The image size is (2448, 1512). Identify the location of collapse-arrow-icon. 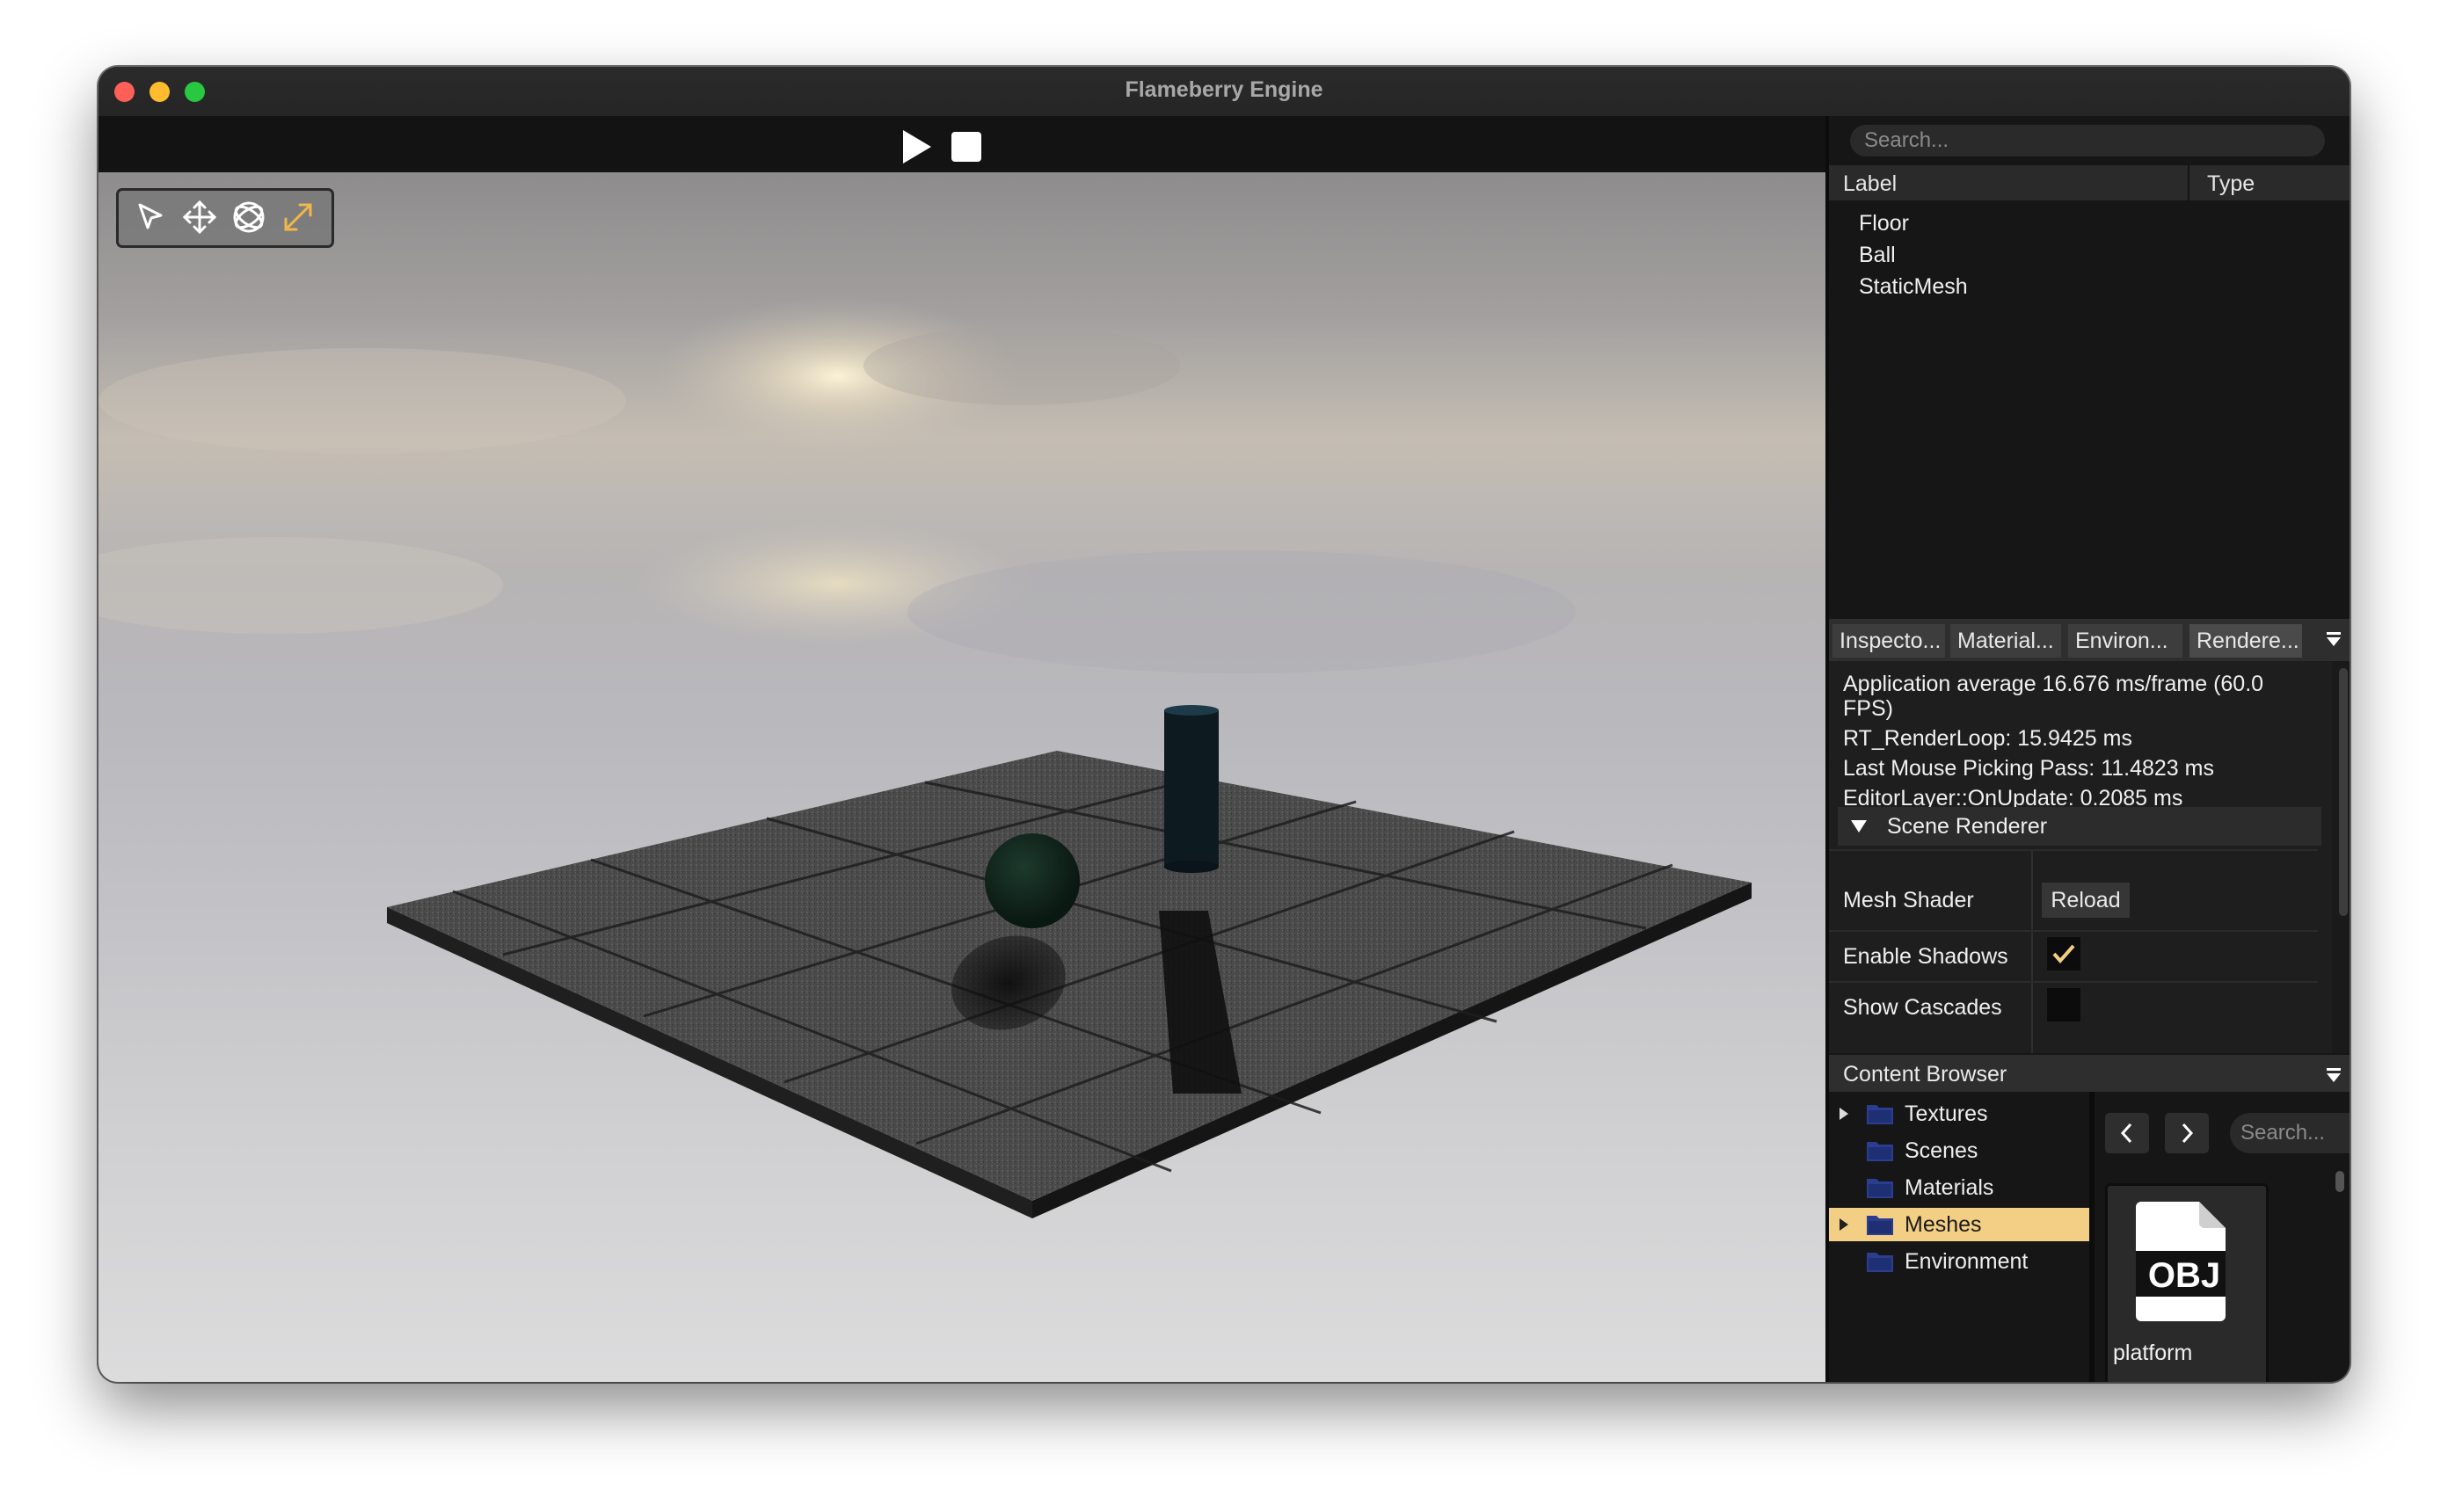
(1859, 826).